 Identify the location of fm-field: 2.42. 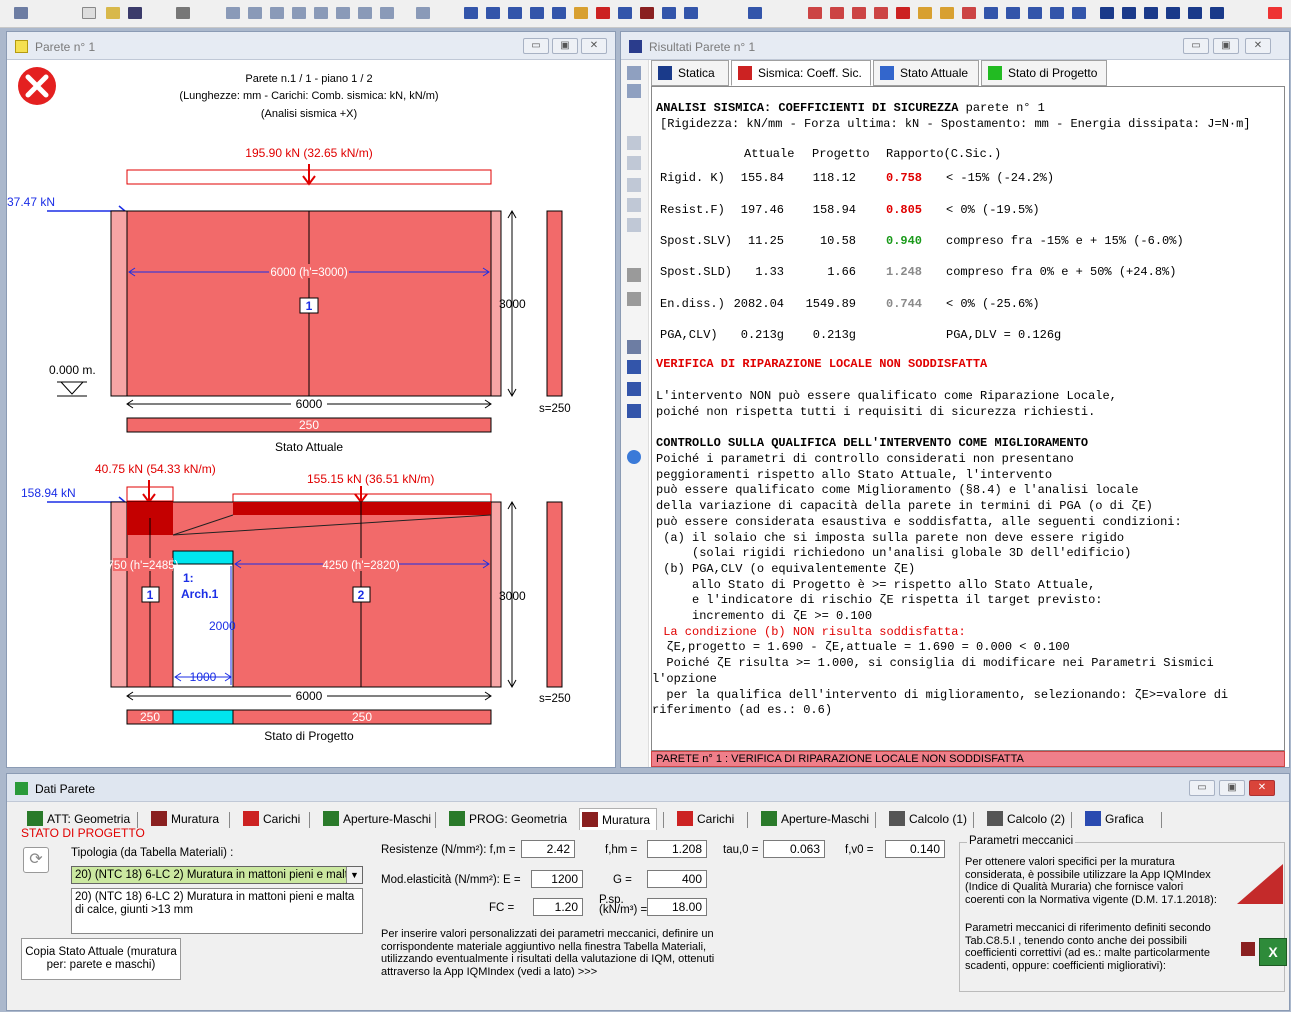
(548, 849).